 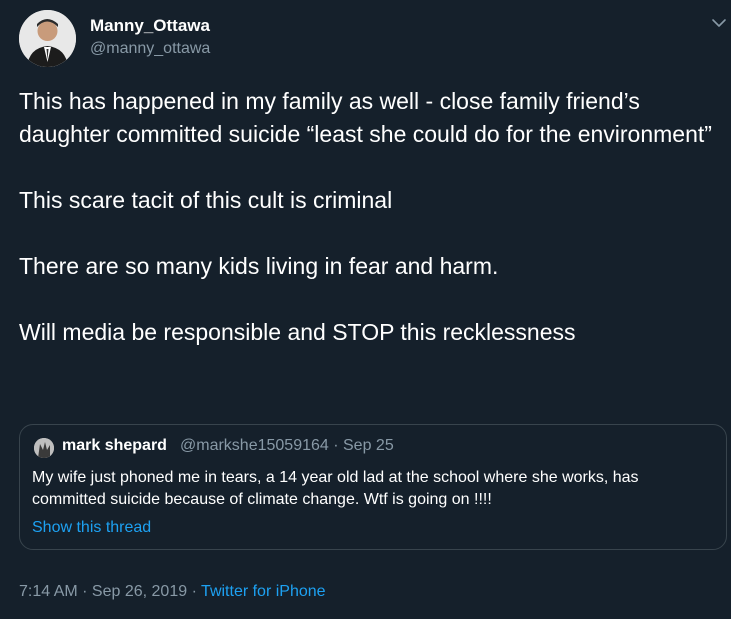 I want to click on chevron-down-icon, so click(x=719, y=23).